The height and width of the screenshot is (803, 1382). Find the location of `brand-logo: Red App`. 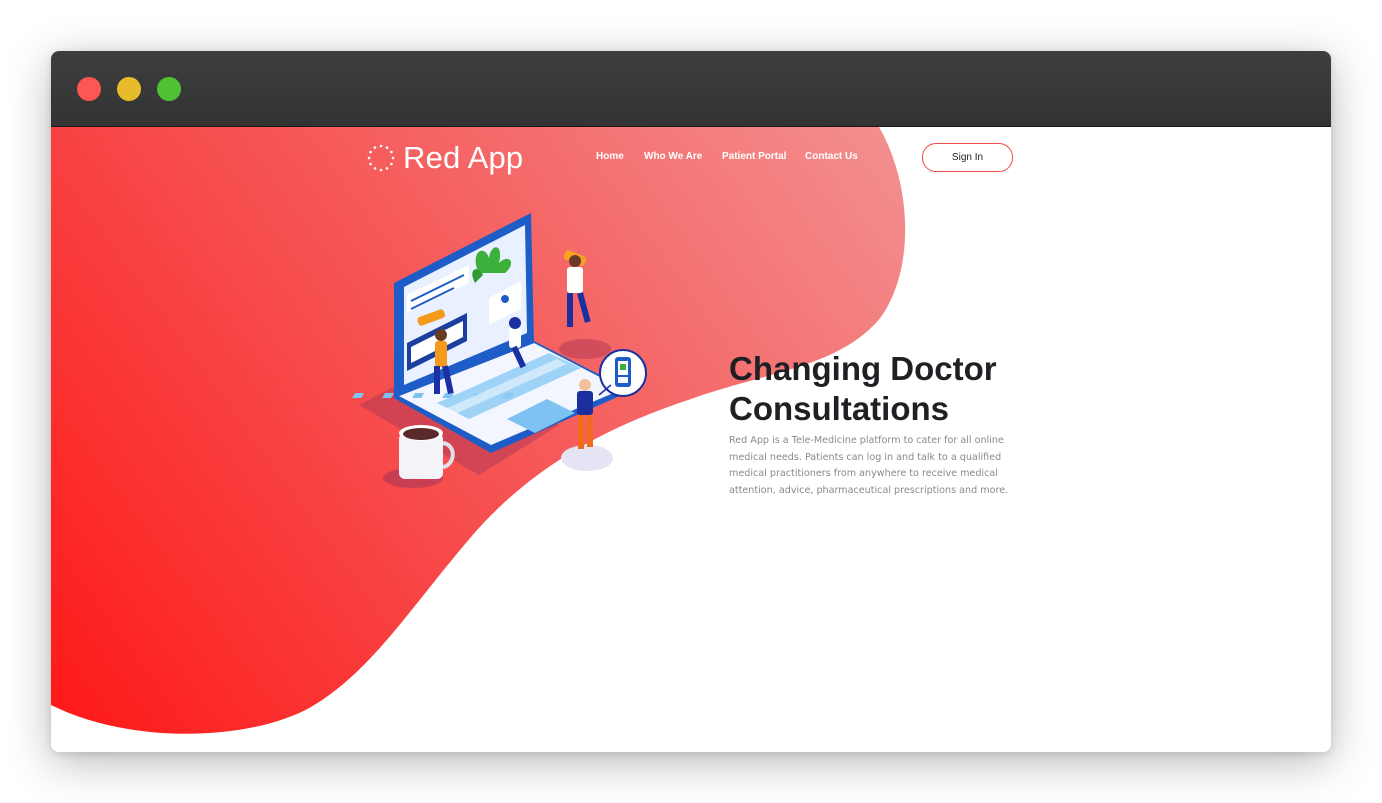

brand-logo: Red App is located at coordinates (445, 157).